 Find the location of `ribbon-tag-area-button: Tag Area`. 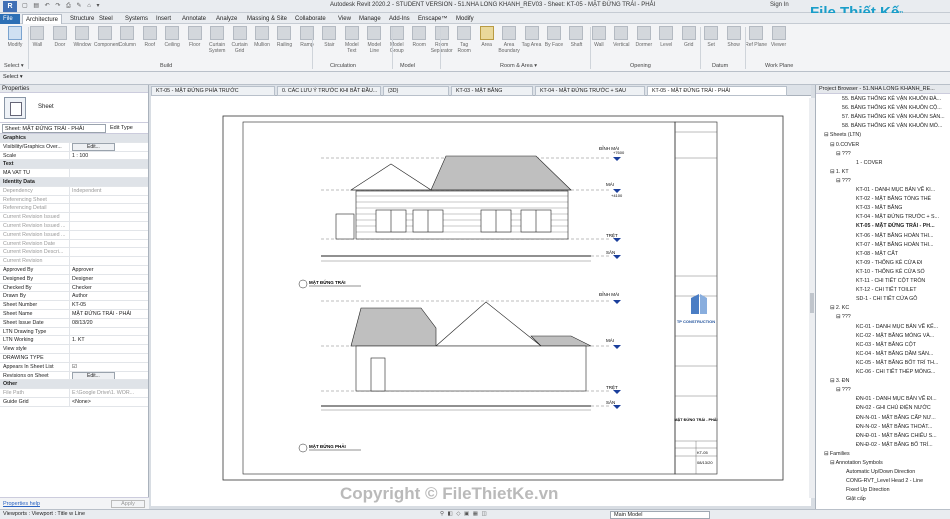

ribbon-tag-area-button: Tag Area is located at coordinates (532, 43).